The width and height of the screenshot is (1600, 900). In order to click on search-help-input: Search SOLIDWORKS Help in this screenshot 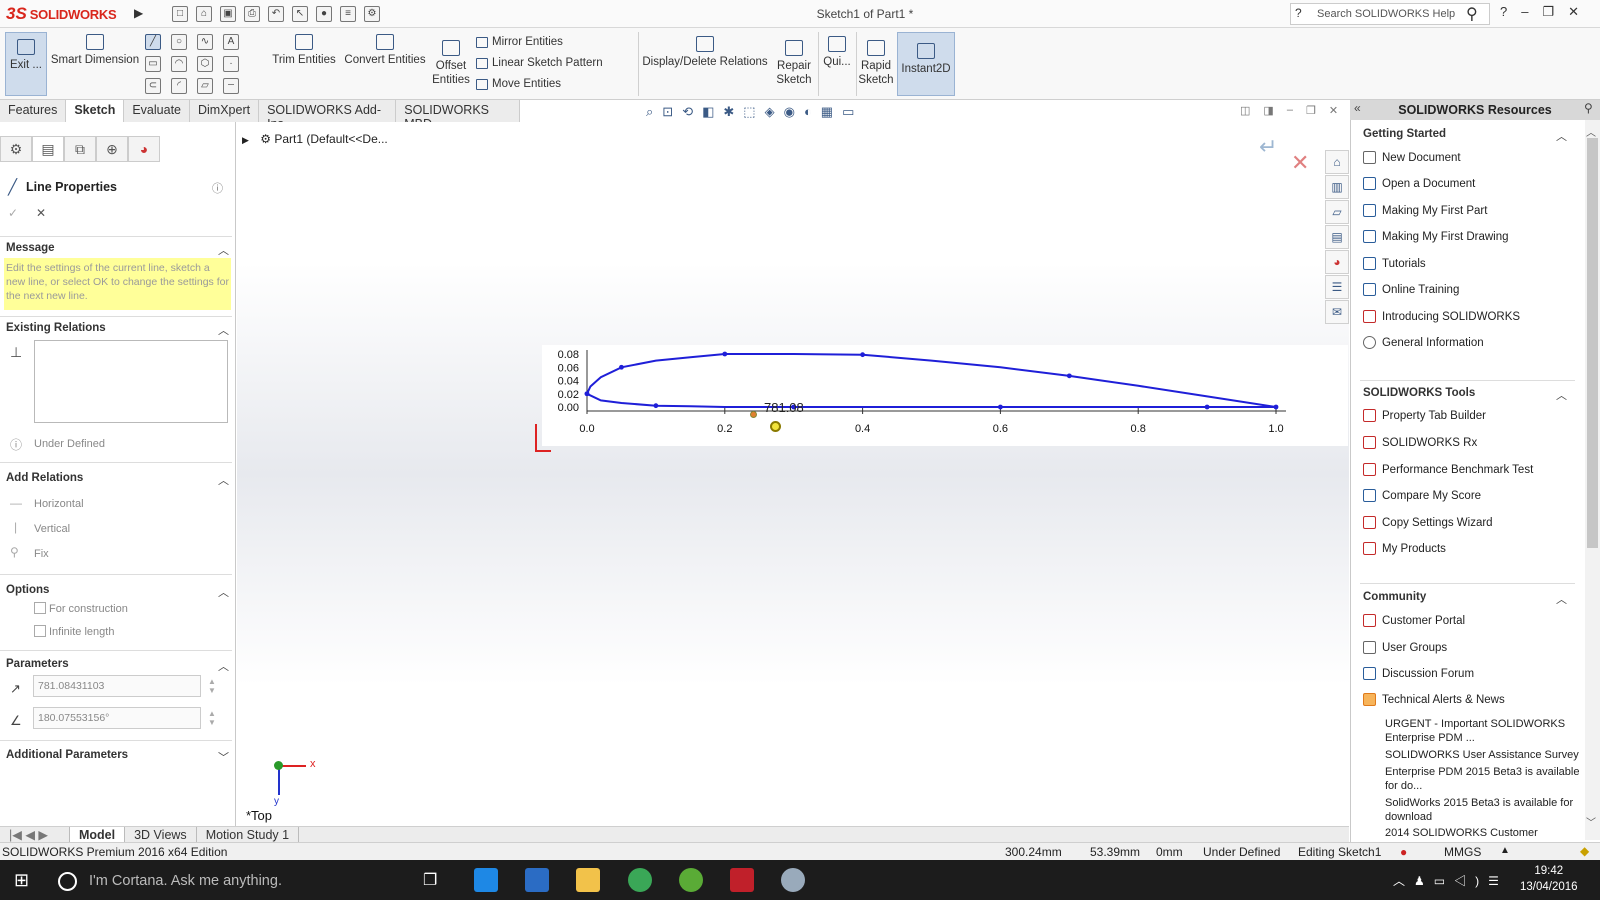, I will do `click(1390, 14)`.